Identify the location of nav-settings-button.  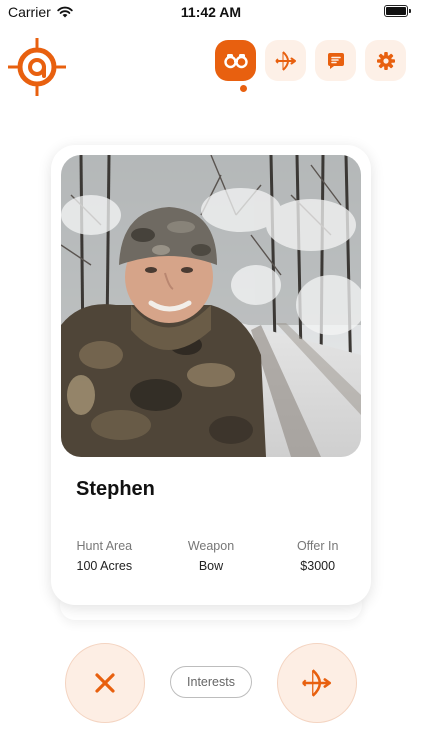
(385, 60).